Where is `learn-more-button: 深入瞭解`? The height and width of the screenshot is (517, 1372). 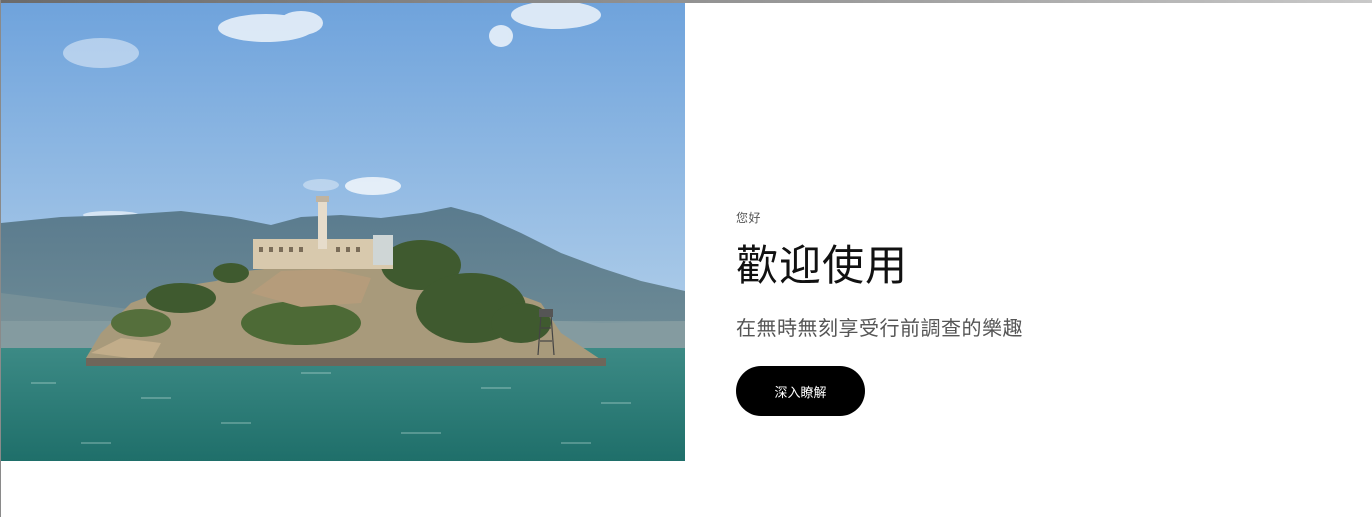 learn-more-button: 深入瞭解 is located at coordinates (800, 391).